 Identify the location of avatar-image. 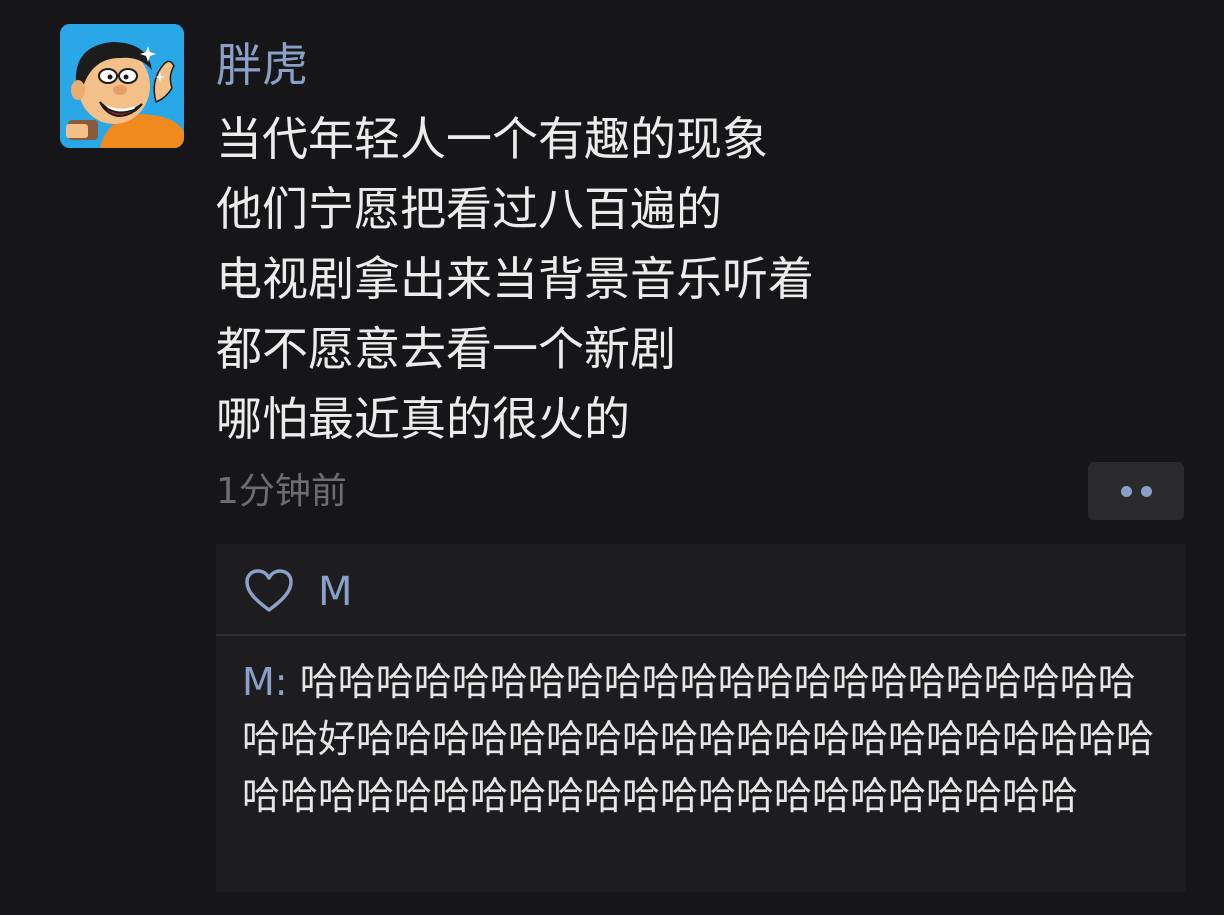
(122, 86).